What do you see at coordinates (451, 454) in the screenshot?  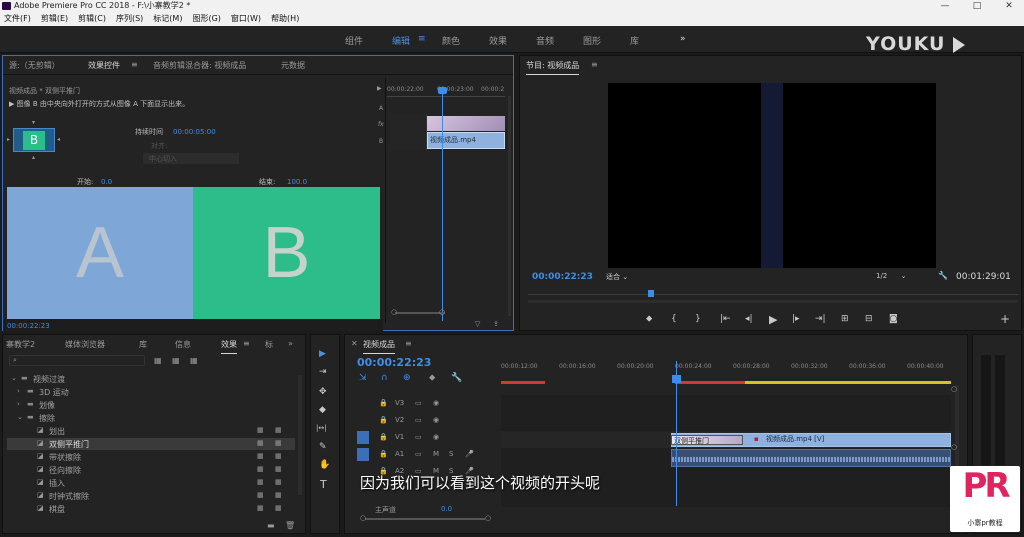 I see `solo-button: S` at bounding box center [451, 454].